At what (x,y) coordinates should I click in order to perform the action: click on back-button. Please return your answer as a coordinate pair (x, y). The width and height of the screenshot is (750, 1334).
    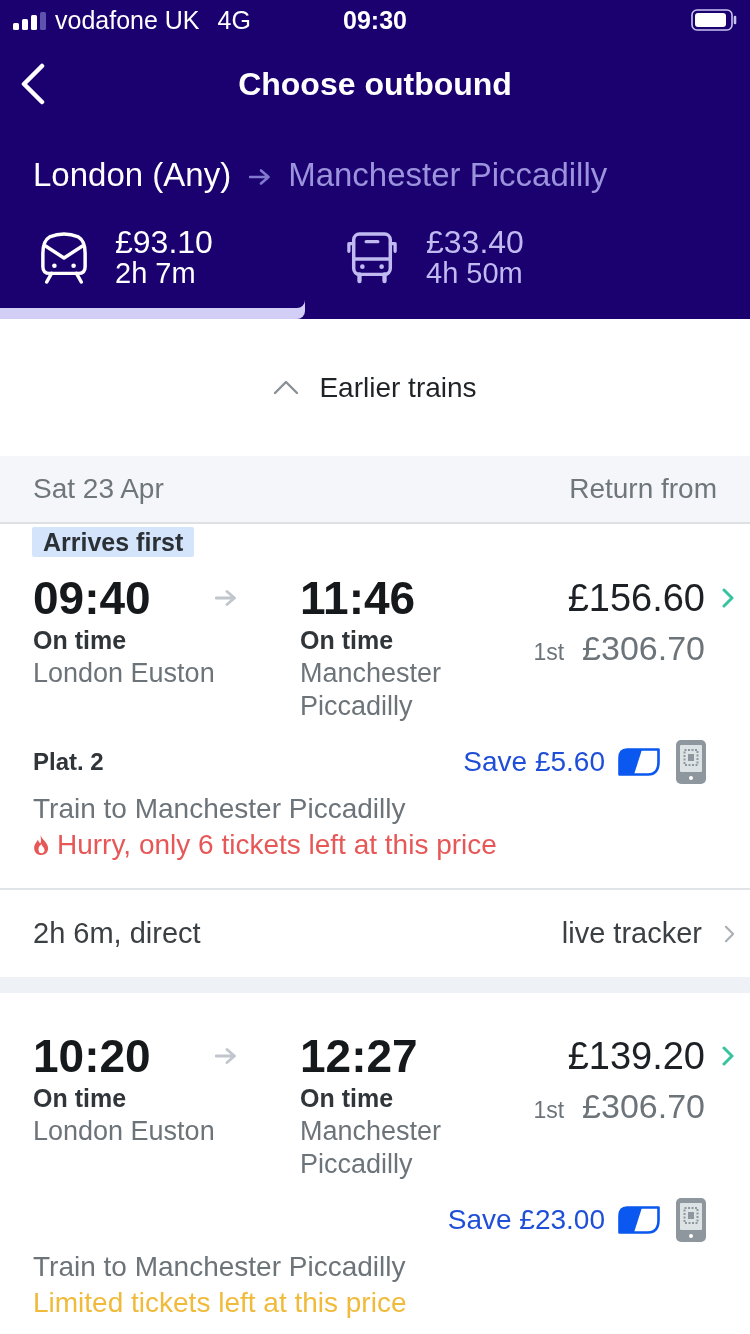
    Looking at the image, I should click on (33, 84).